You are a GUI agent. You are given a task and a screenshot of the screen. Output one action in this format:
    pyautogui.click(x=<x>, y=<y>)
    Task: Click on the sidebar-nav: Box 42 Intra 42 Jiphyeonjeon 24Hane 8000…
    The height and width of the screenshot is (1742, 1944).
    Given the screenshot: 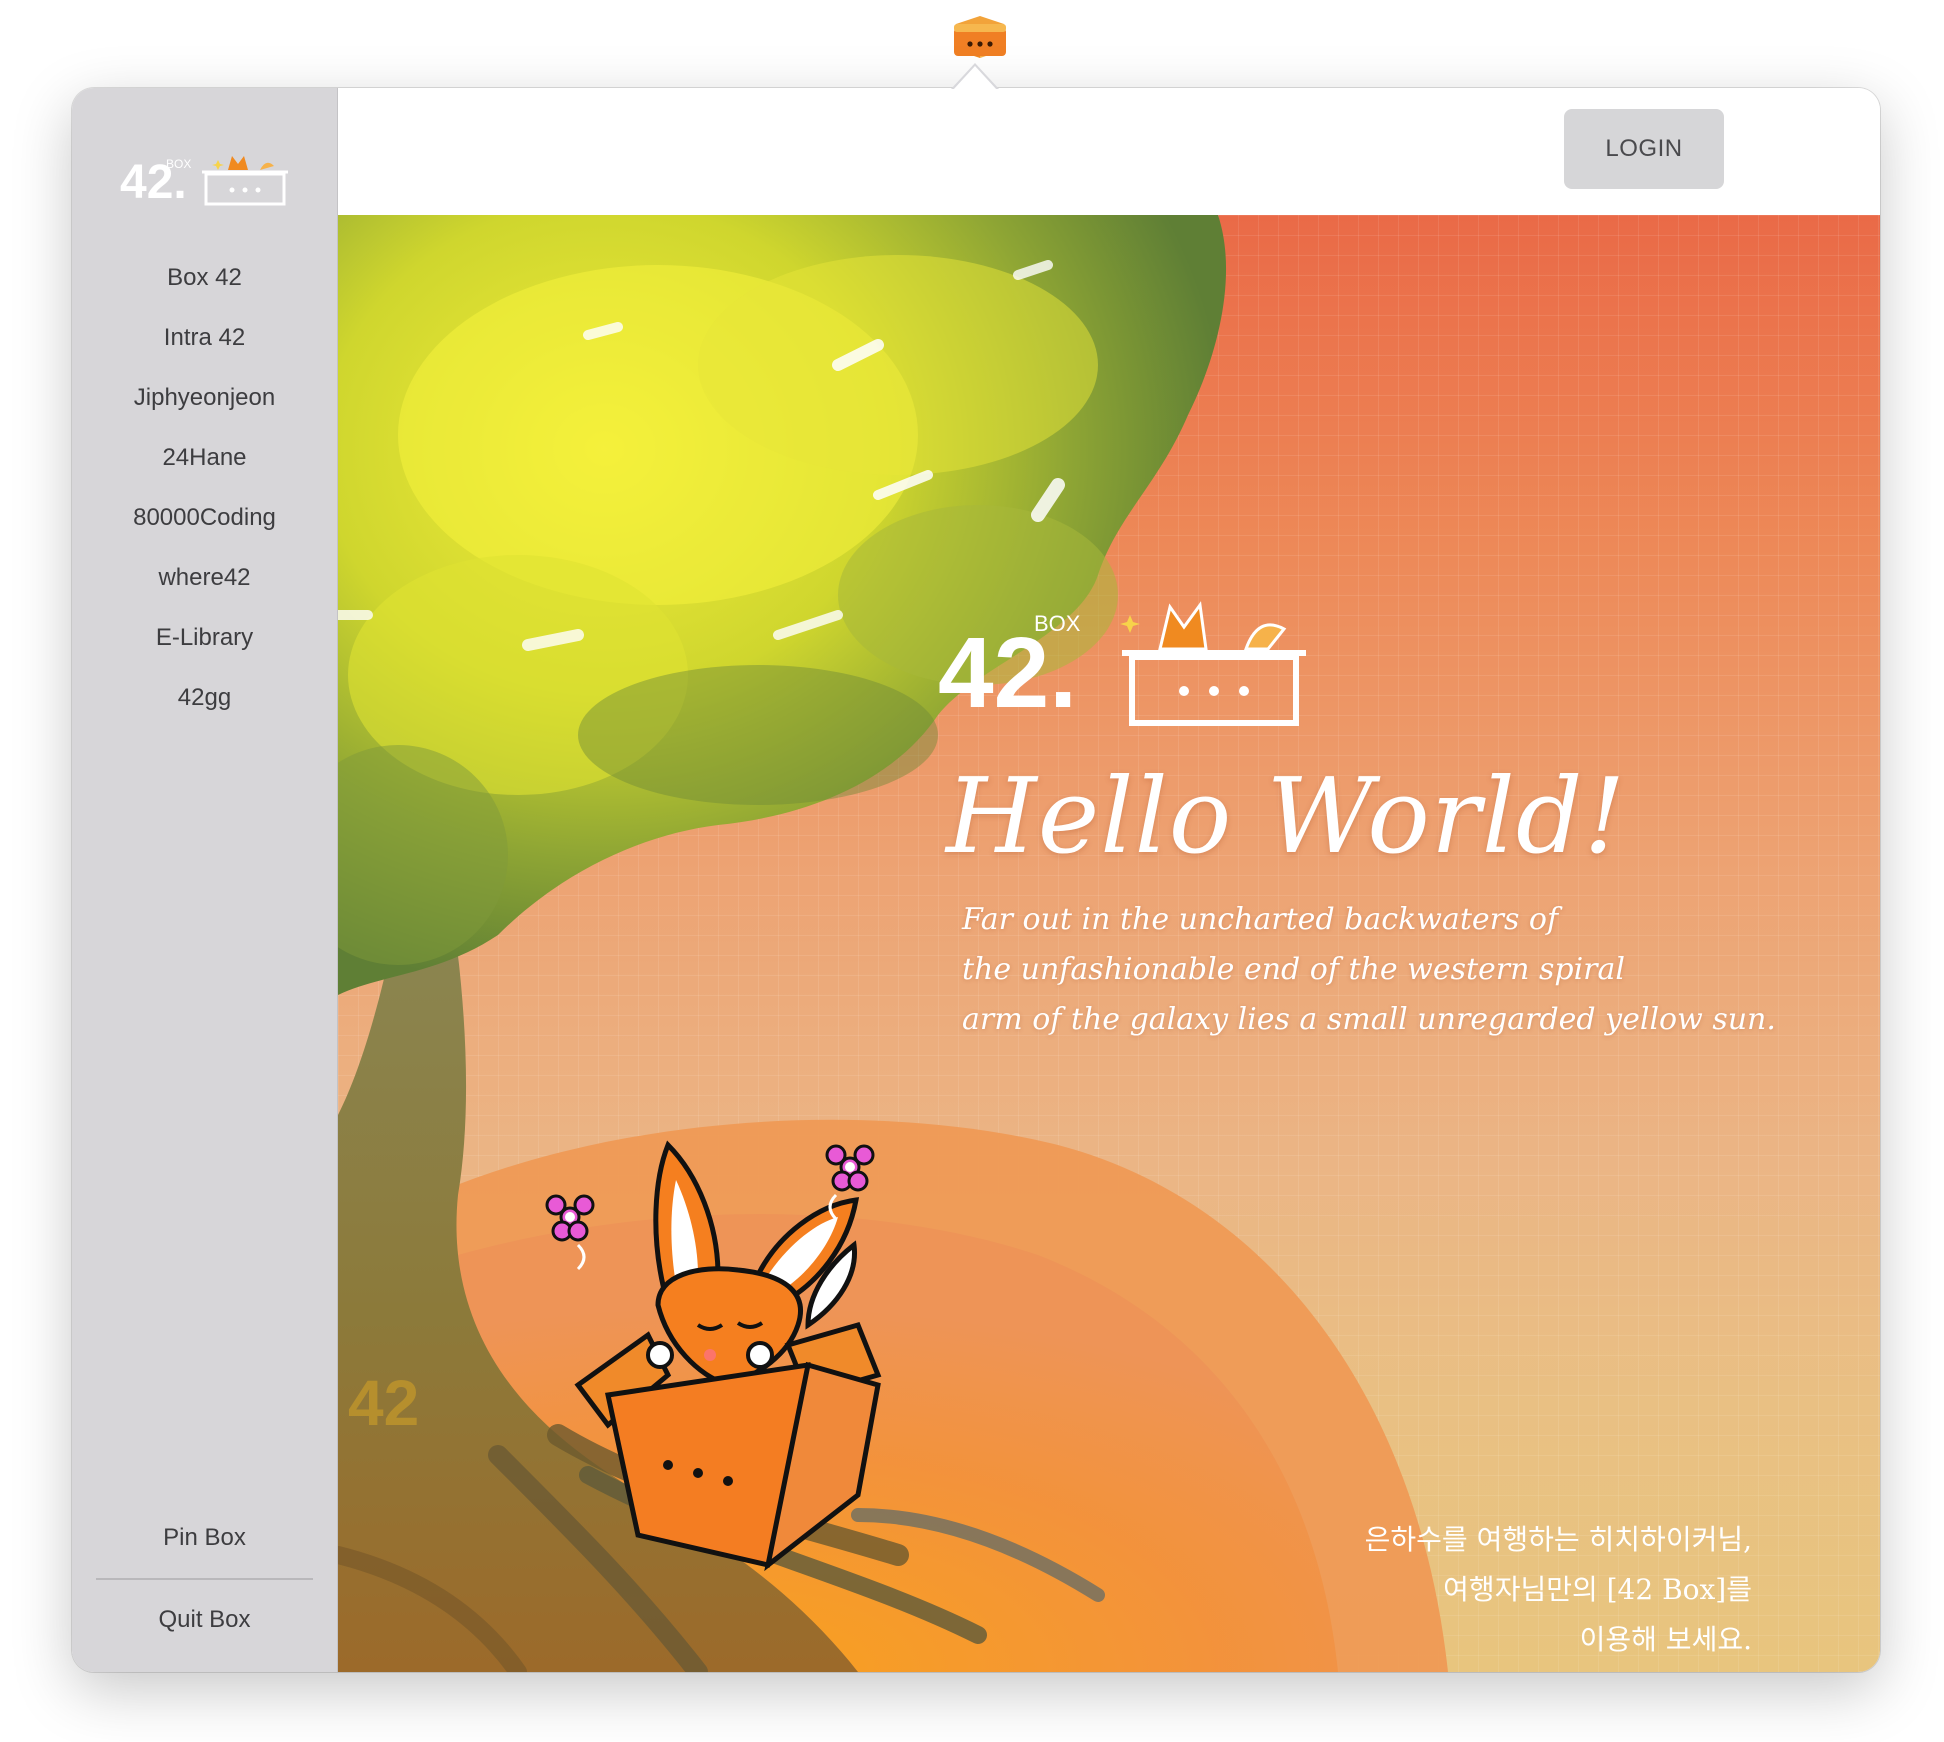 What is the action you would take?
    pyautogui.click(x=204, y=488)
    